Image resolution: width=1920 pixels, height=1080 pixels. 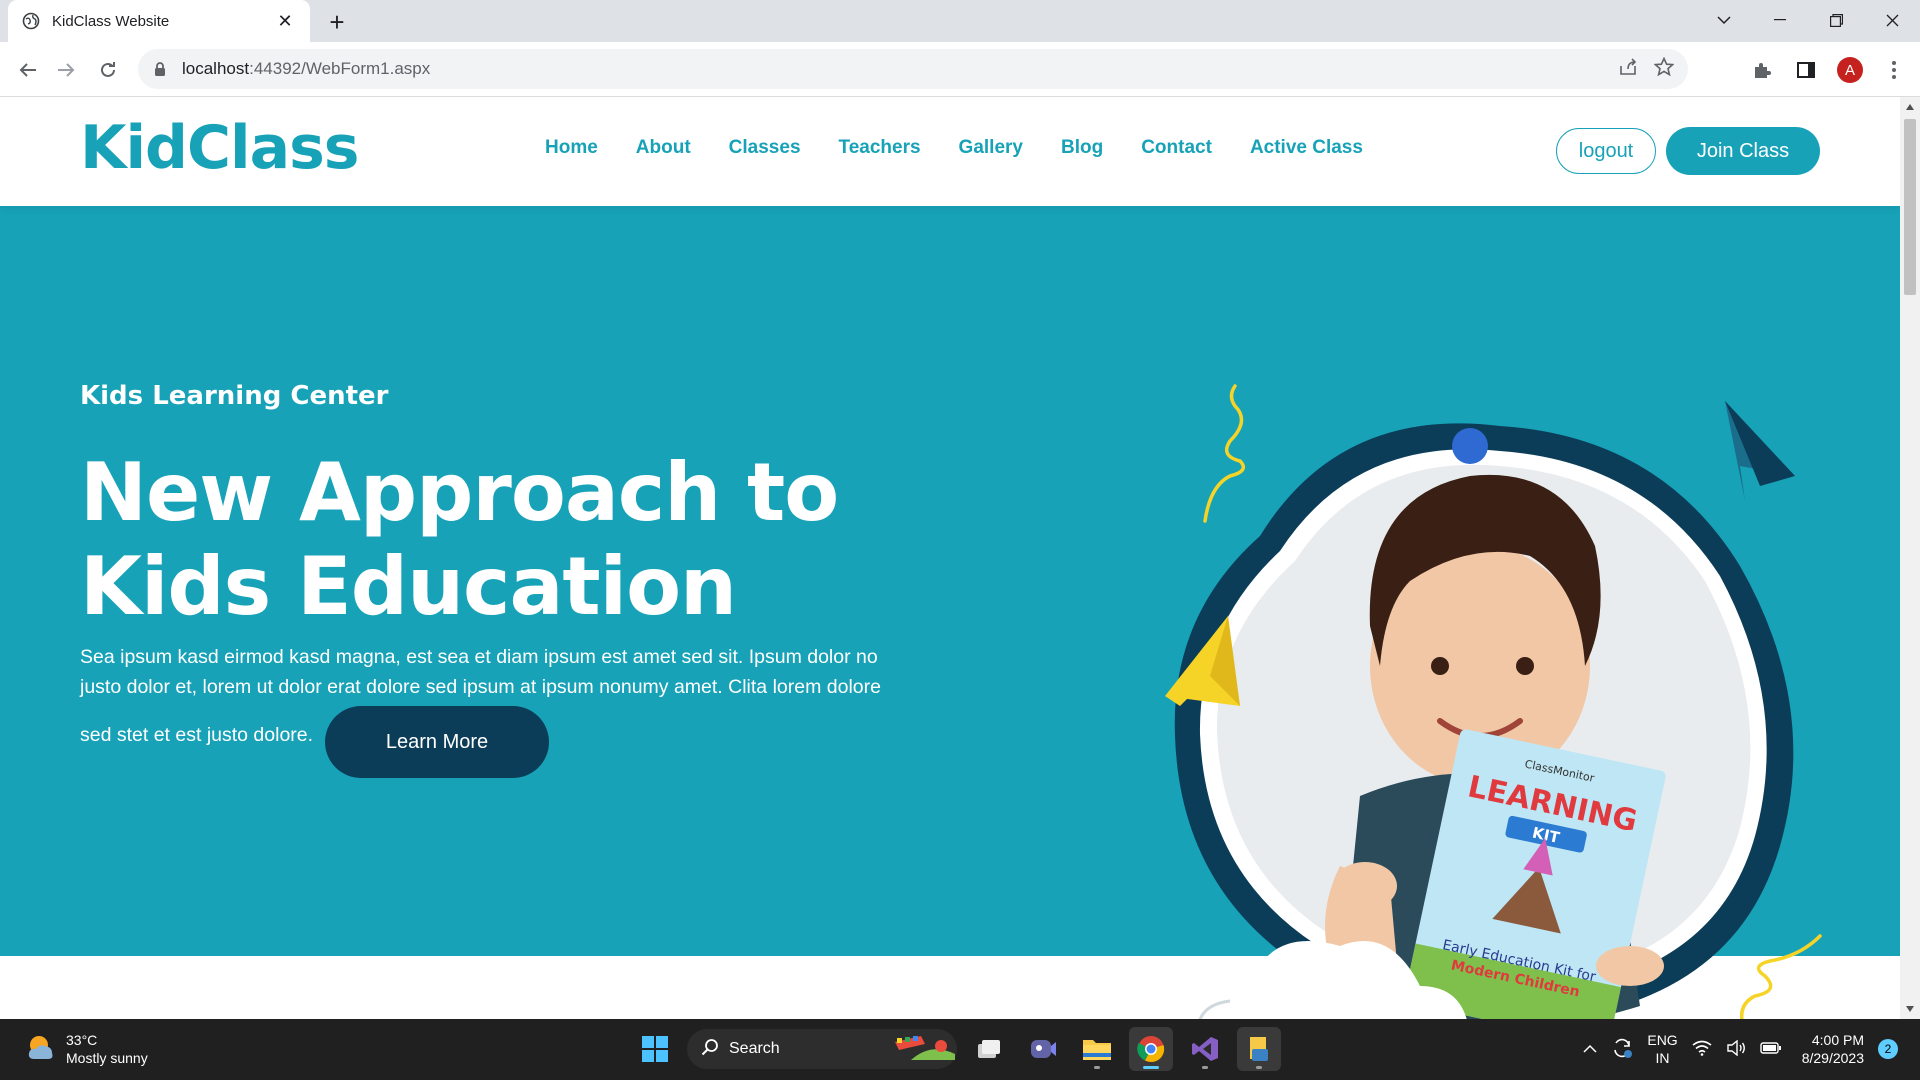 What do you see at coordinates (107, 1058) in the screenshot?
I see `weather-condition: Mostly sunny` at bounding box center [107, 1058].